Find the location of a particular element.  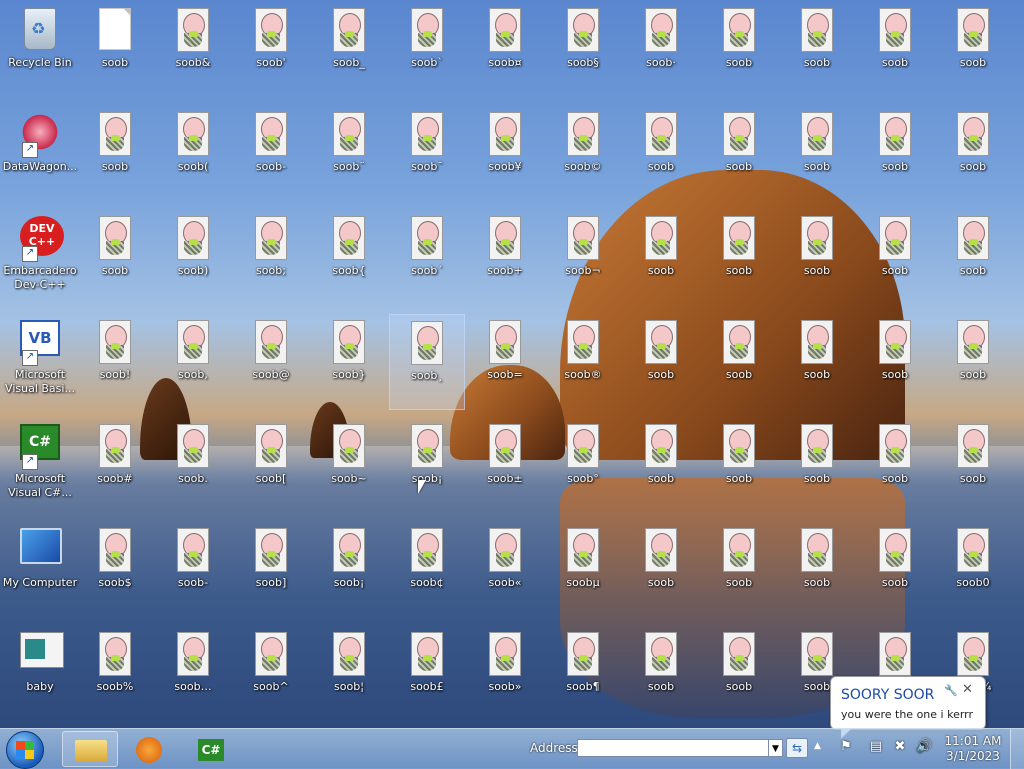

flag-error-icon: ✖ is located at coordinates (900, 747).